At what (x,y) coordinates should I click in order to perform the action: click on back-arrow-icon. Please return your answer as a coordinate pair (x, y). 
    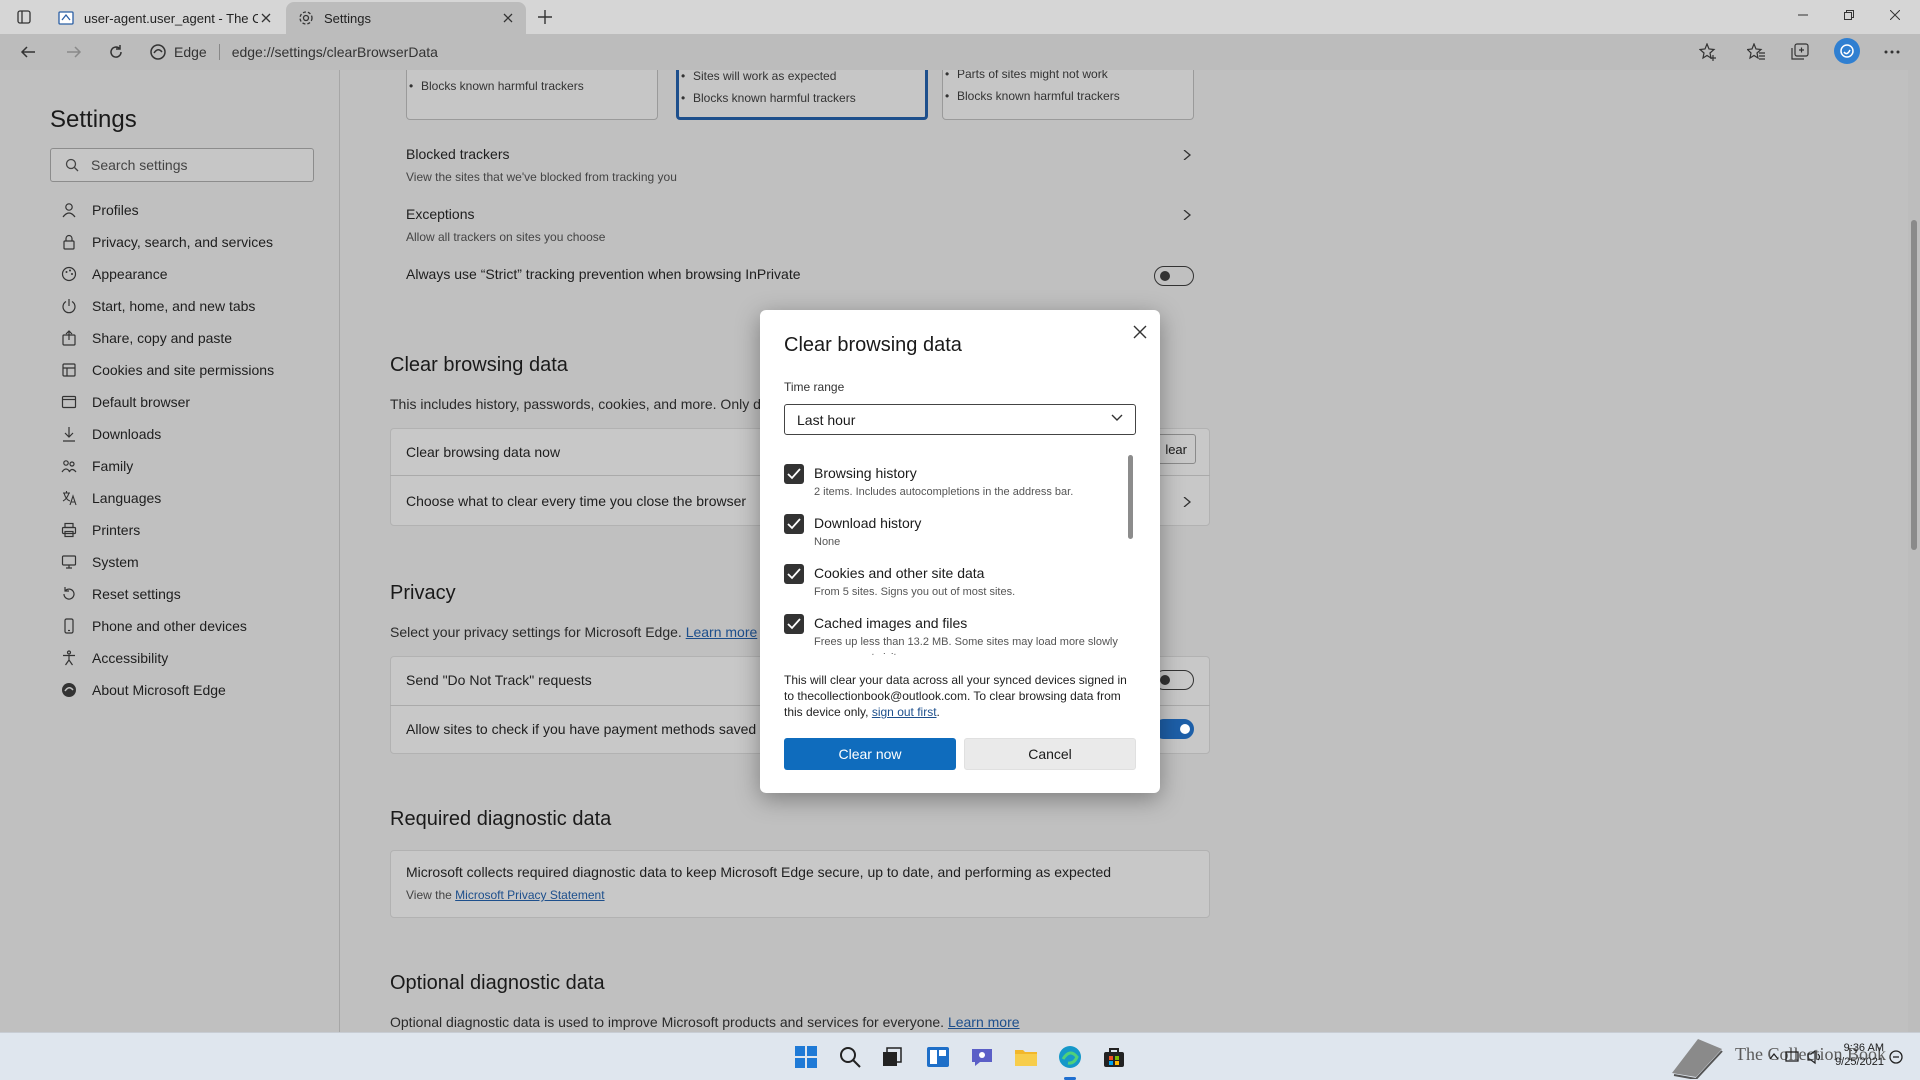
    Looking at the image, I should click on (28, 52).